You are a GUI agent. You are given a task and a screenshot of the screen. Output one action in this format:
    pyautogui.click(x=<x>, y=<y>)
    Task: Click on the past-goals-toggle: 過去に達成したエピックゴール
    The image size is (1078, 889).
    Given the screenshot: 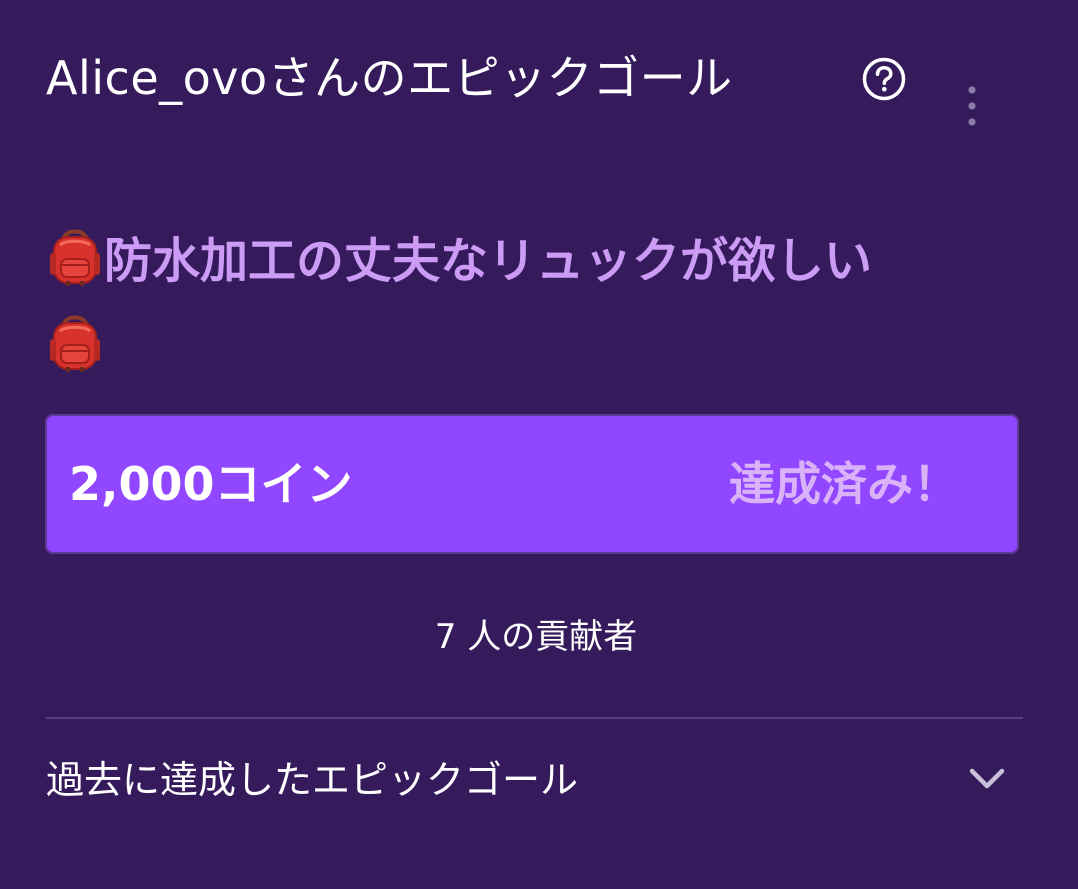 What is the action you would take?
    pyautogui.click(x=534, y=782)
    